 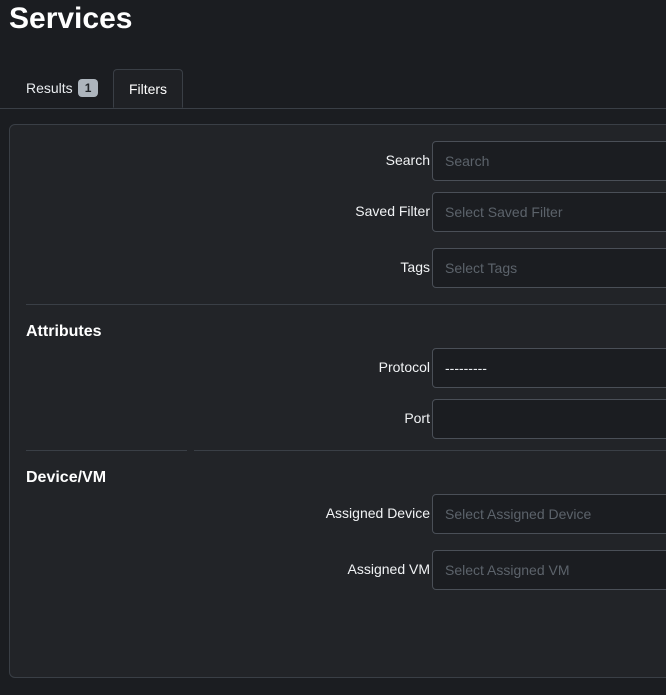 I want to click on assigned-vm-select: Select Assigned VM, so click(x=549, y=570).